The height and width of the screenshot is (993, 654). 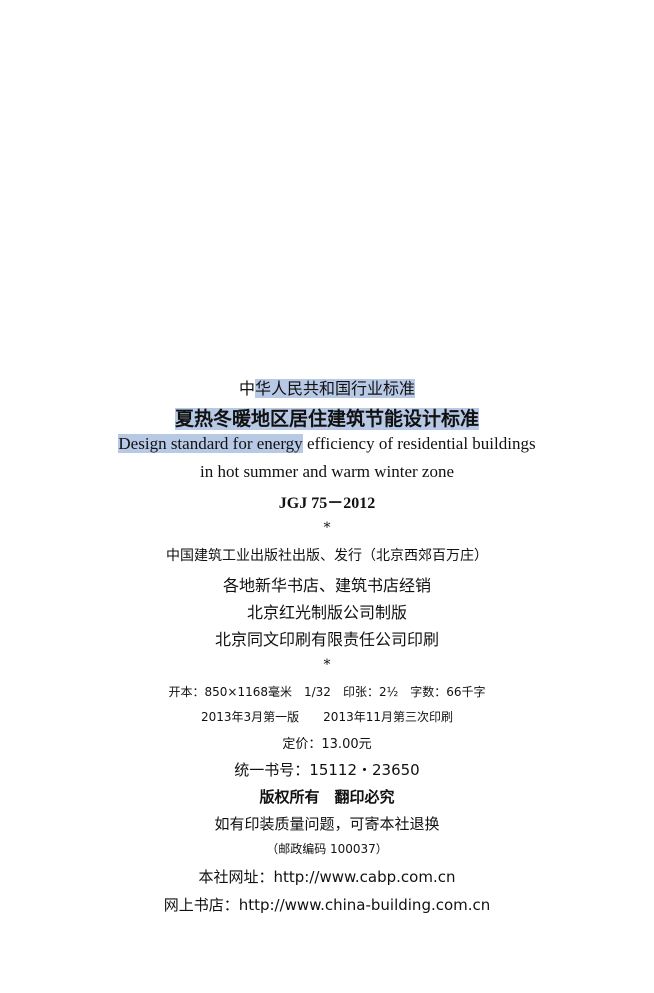 I want to click on edition-info-line: 2013年3月第一版 2013年11月第三次印刷, so click(x=327, y=717).